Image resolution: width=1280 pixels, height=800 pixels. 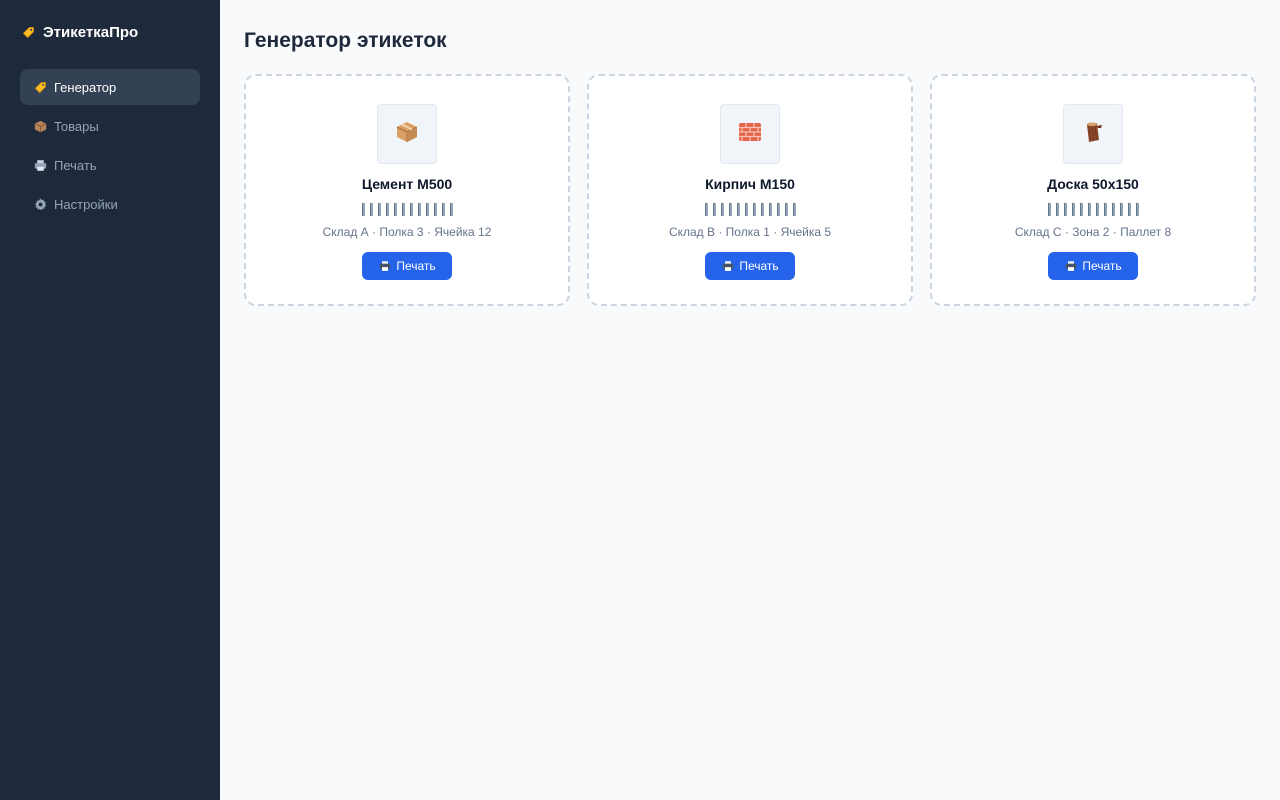 I want to click on sidebar-item-generator: Генератор, so click(x=110, y=87).